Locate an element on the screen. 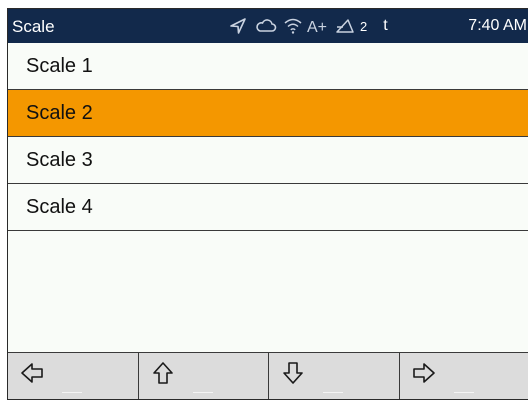 This screenshot has width=532, height=401. arrow-down-icon is located at coordinates (293, 373).